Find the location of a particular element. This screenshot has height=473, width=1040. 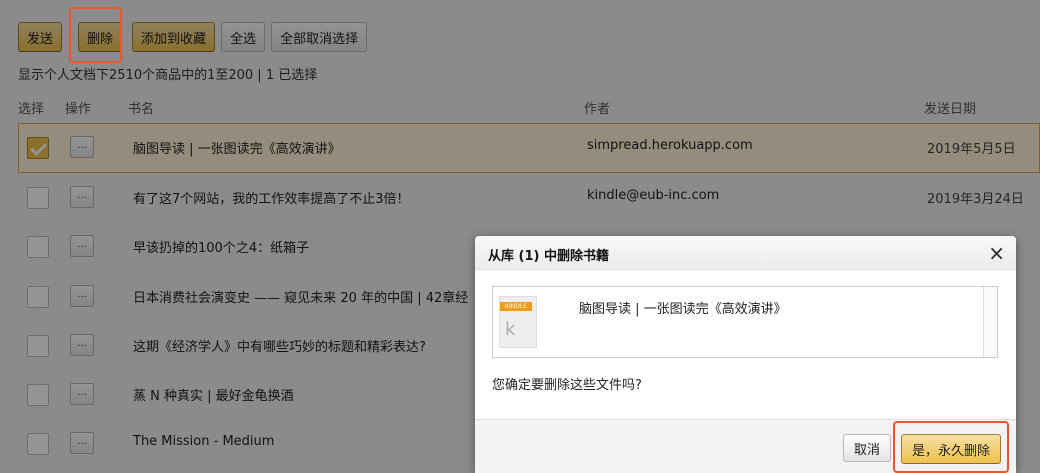

permanent-delete-button: 是，永久删除 is located at coordinates (951, 449).